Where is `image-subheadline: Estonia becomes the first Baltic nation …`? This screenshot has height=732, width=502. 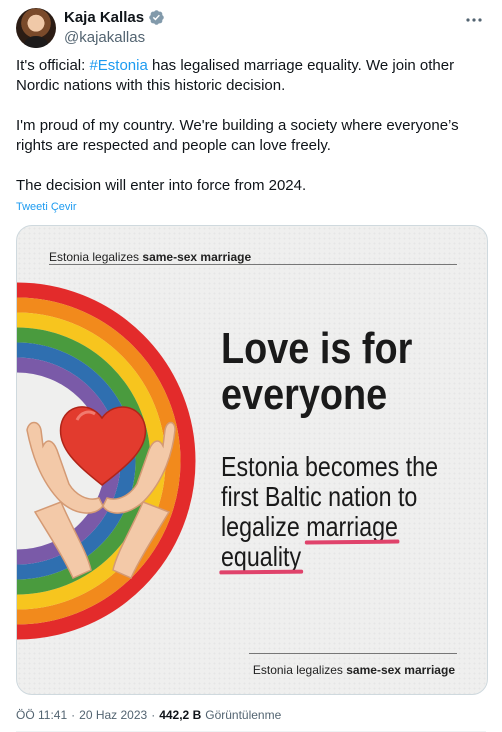
image-subheadline: Estonia becomes the first Baltic nation … is located at coordinates (345, 512).